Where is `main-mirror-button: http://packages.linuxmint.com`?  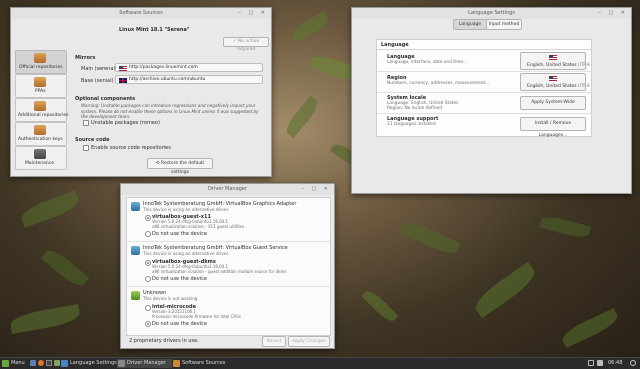 main-mirror-button: http://packages.linuxmint.com is located at coordinates (189, 67).